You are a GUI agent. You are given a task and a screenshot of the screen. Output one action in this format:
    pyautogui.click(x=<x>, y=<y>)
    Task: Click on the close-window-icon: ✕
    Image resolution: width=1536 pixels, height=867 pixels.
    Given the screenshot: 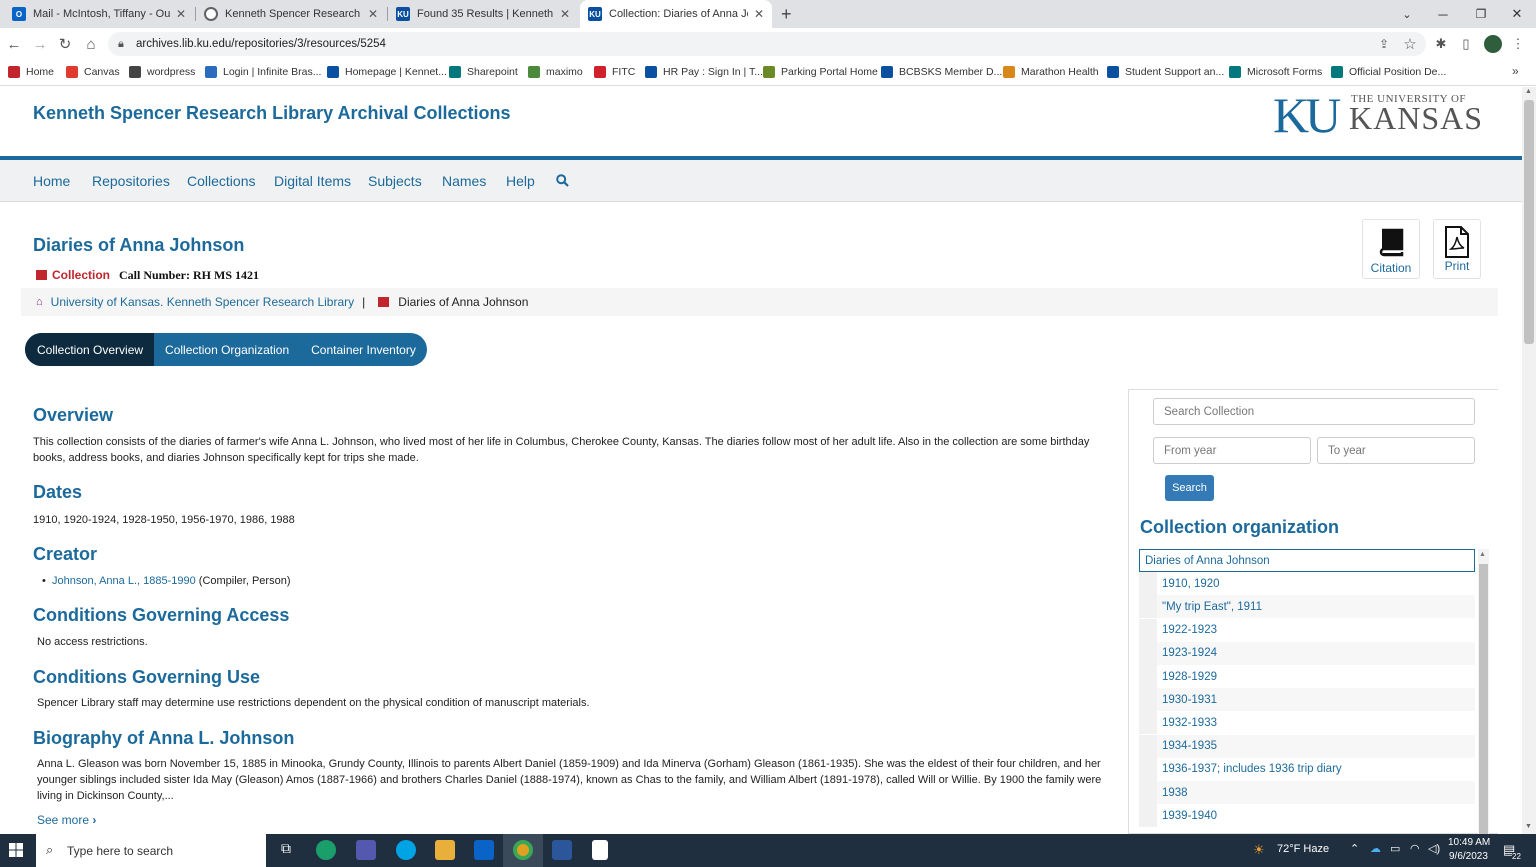 What is the action you would take?
    pyautogui.click(x=1517, y=14)
    